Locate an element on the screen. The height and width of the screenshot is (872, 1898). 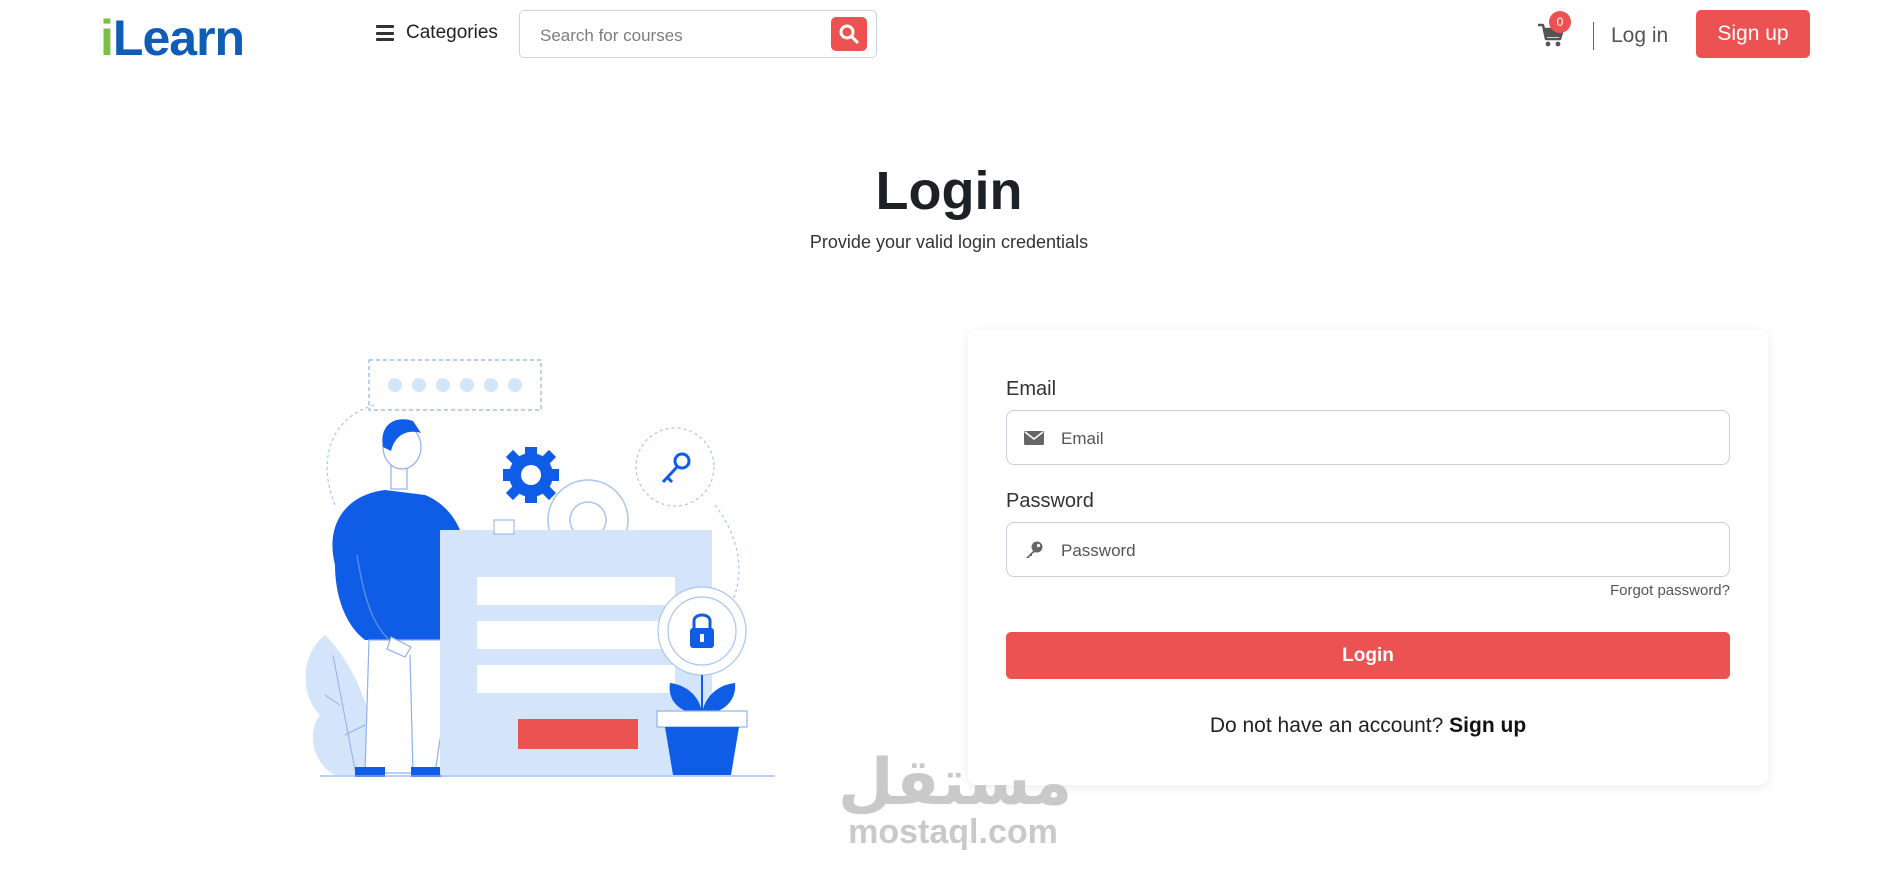
categories-menu: Categories is located at coordinates (437, 33).